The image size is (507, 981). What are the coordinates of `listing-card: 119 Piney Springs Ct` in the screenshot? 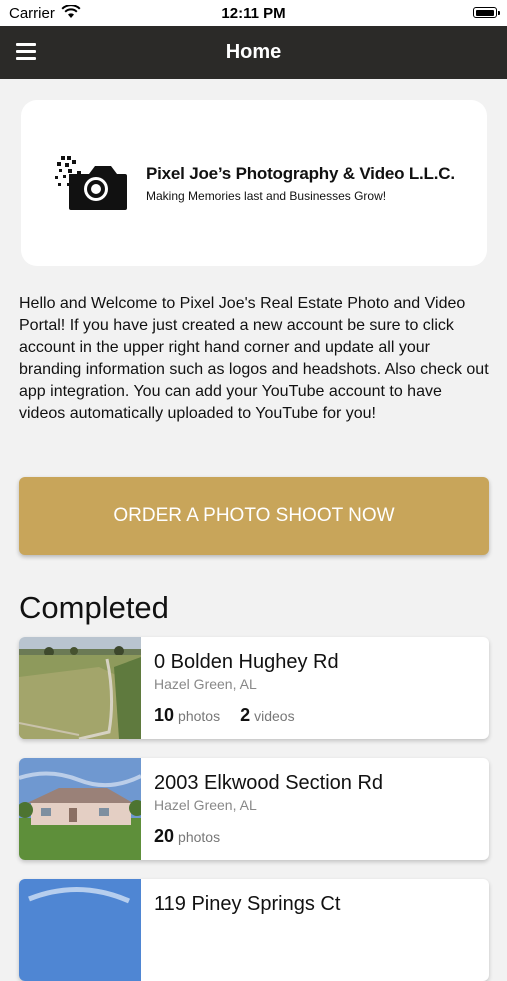 It's located at (254, 930).